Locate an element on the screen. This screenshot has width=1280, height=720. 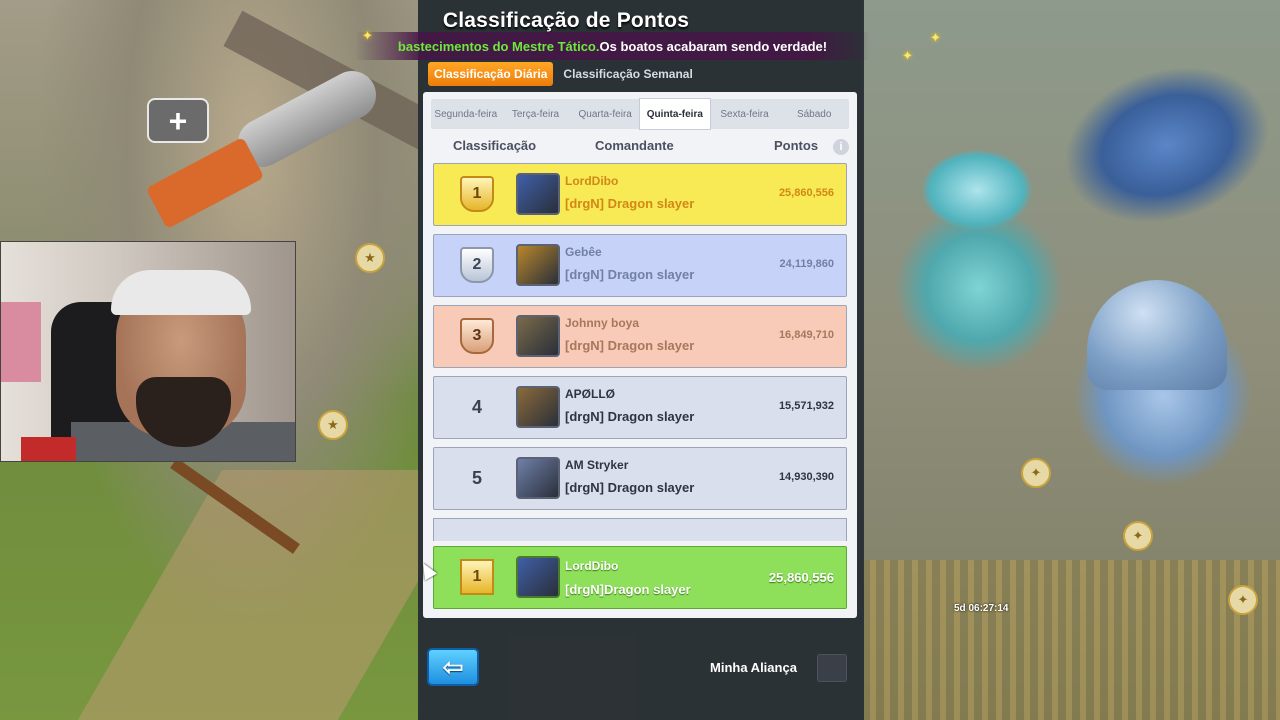
background-clothes is located at coordinates (21, 342).